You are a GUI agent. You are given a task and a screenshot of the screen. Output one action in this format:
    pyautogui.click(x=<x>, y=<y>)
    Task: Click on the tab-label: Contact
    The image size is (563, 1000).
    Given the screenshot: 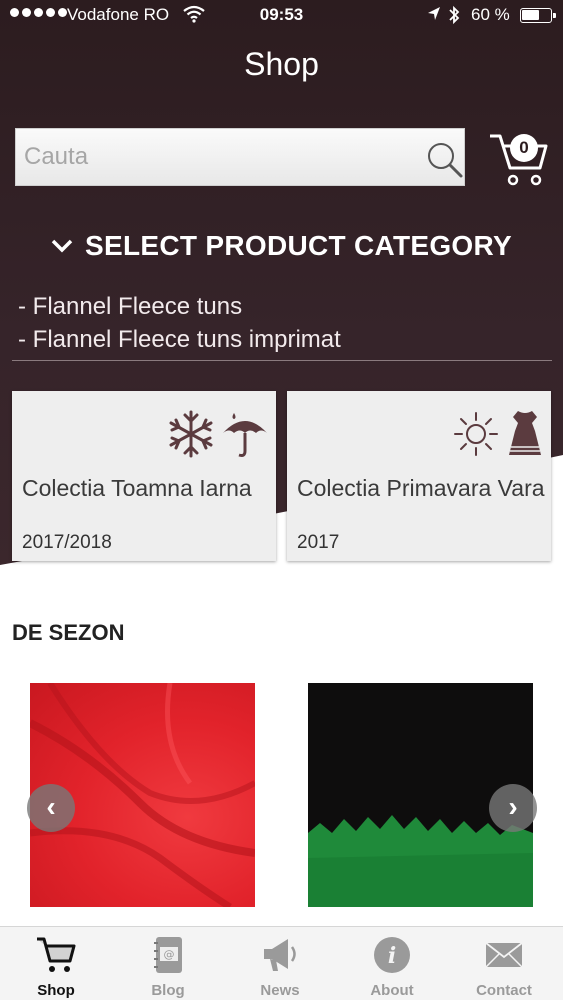 What is the action you would take?
    pyautogui.click(x=504, y=990)
    